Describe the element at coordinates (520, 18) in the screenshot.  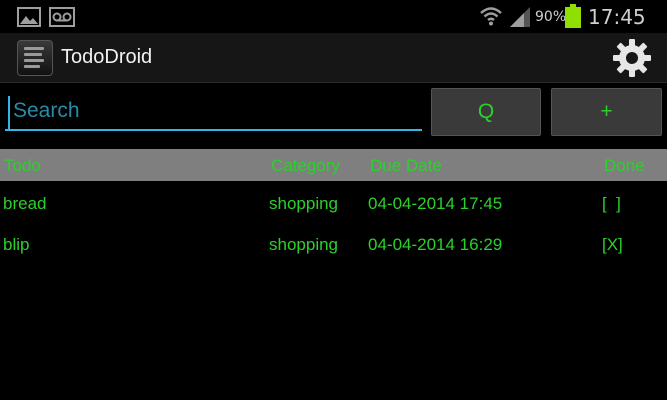
I see `signal-icon` at that location.